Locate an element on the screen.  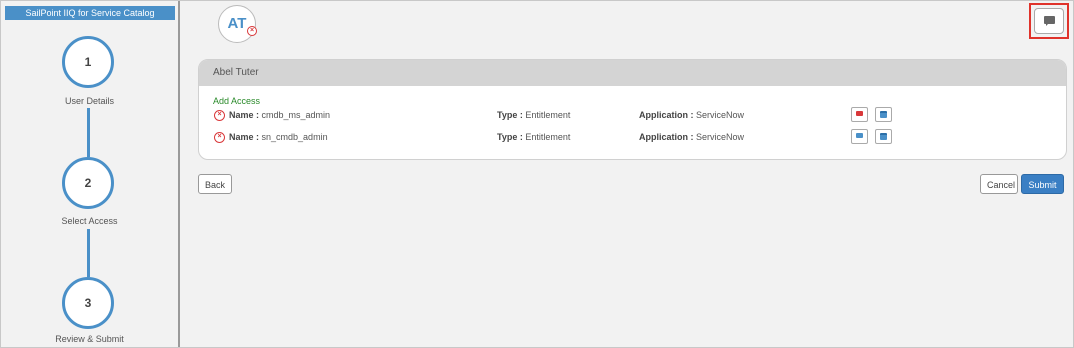
cancel-button: Cancel is located at coordinates (999, 184).